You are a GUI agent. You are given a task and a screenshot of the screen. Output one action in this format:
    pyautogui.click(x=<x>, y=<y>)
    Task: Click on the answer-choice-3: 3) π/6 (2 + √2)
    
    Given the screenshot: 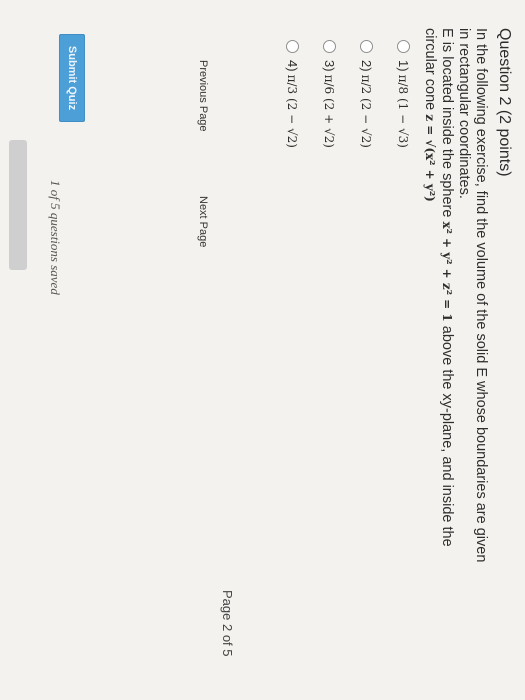 What is the action you would take?
    pyautogui.click(x=329, y=94)
    